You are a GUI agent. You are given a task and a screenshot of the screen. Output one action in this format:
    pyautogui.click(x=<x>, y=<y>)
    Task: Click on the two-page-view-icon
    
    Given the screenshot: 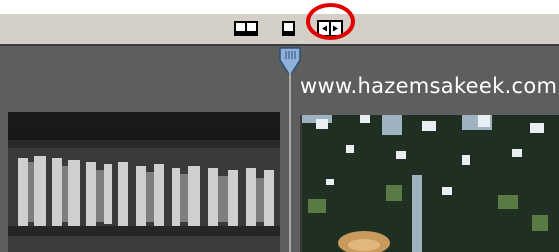 What is the action you would take?
    pyautogui.click(x=246, y=28)
    